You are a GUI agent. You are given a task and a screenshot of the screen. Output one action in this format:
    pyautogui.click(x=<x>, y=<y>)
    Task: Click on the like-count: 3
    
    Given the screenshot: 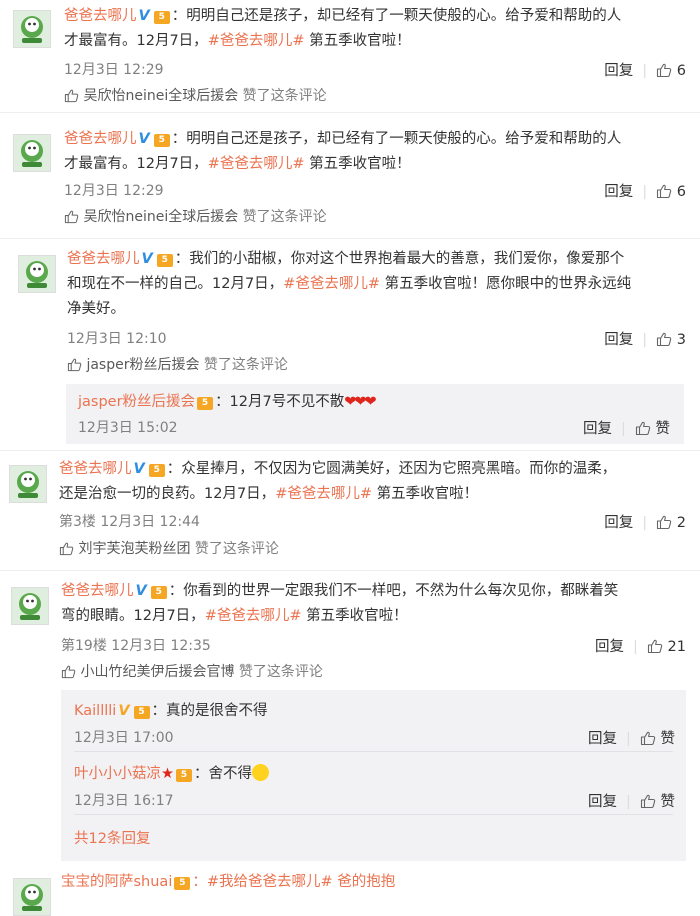 What is the action you would take?
    pyautogui.click(x=681, y=340)
    